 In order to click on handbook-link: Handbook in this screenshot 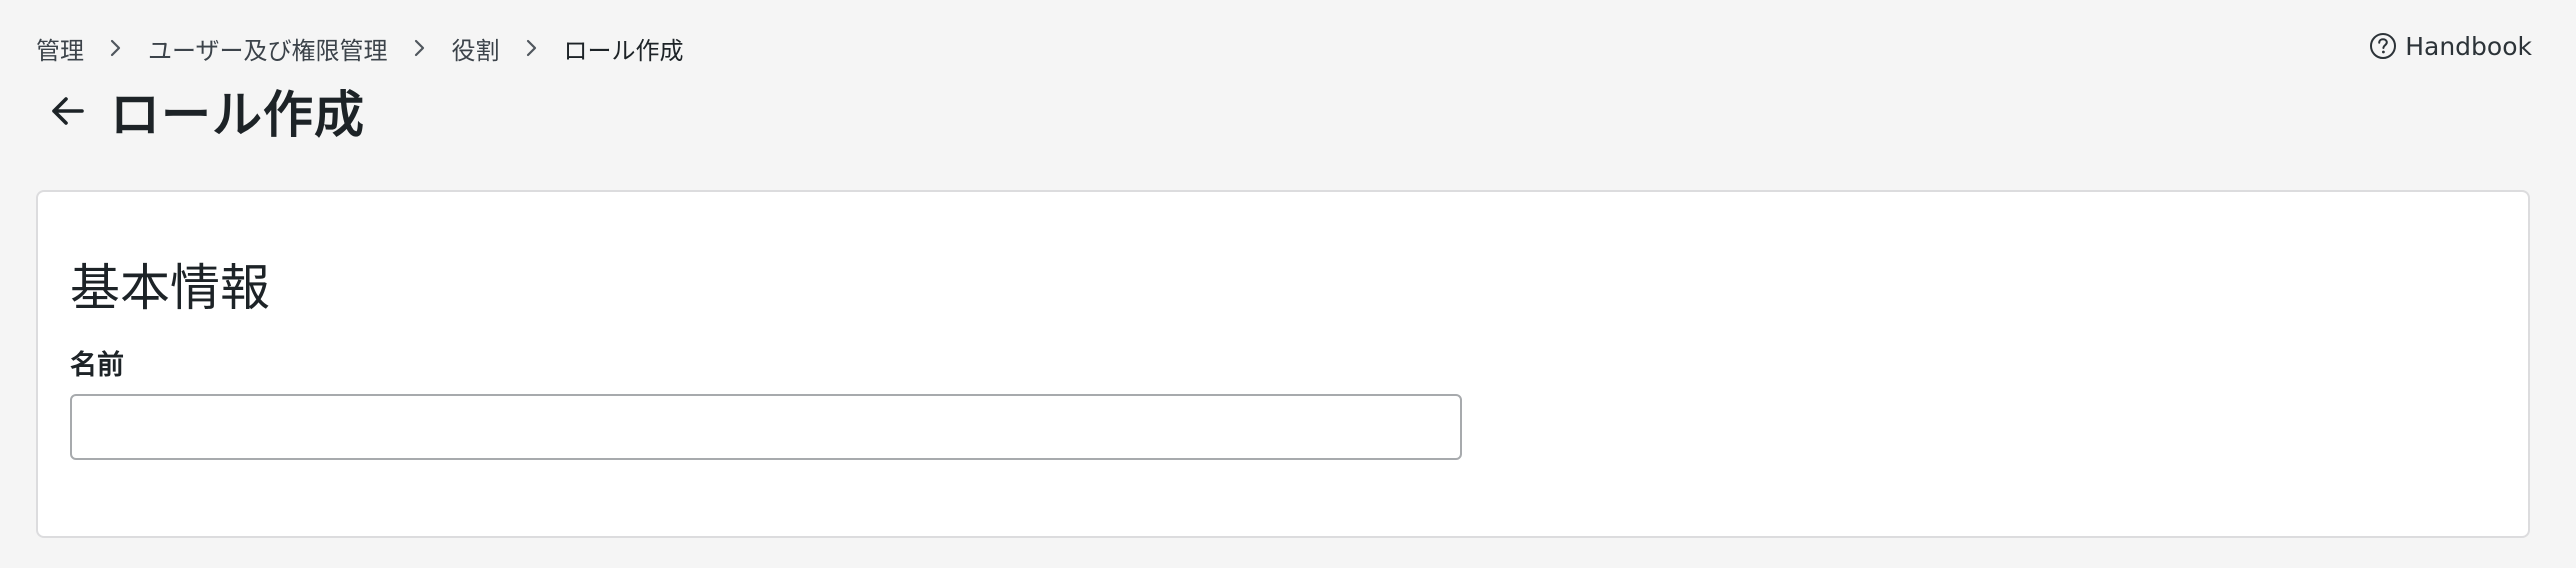, I will do `click(2450, 46)`.